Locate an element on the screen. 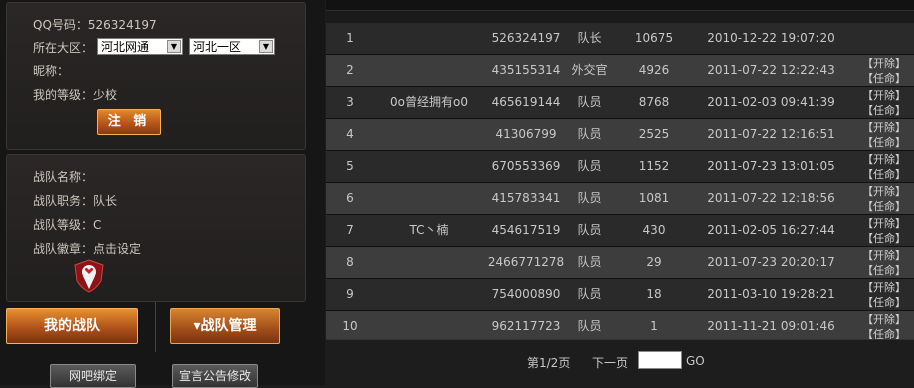  points-cell: 10675 is located at coordinates (654, 38).